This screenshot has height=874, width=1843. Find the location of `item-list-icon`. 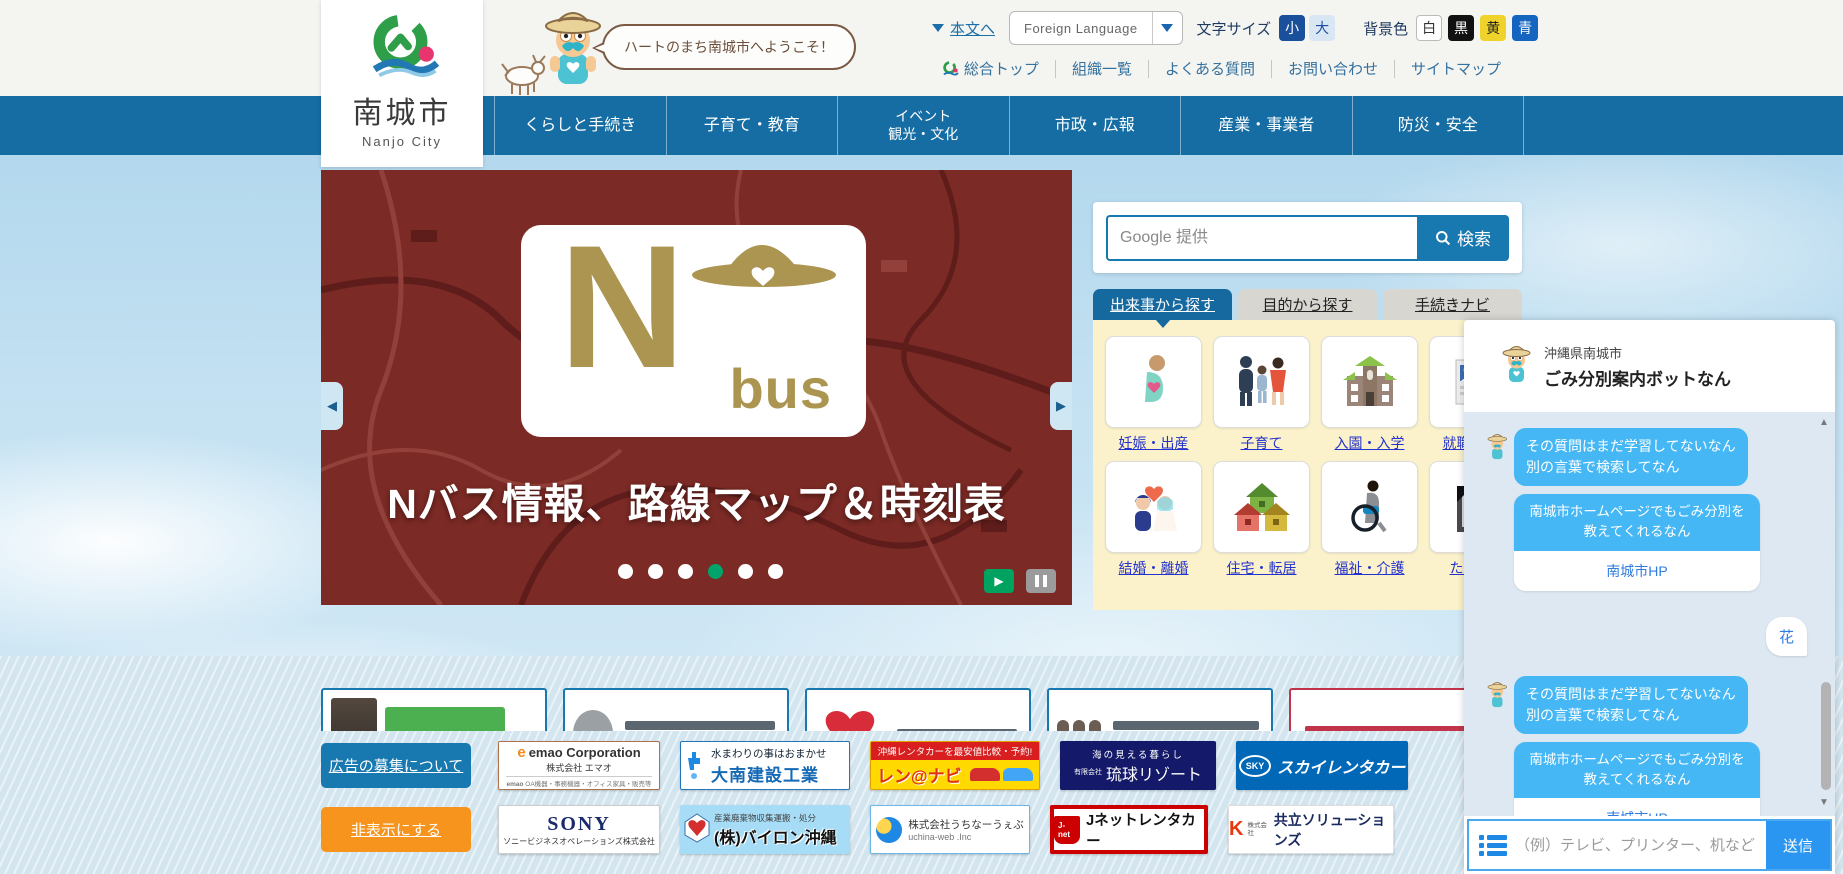

item-list-icon is located at coordinates (1493, 845).